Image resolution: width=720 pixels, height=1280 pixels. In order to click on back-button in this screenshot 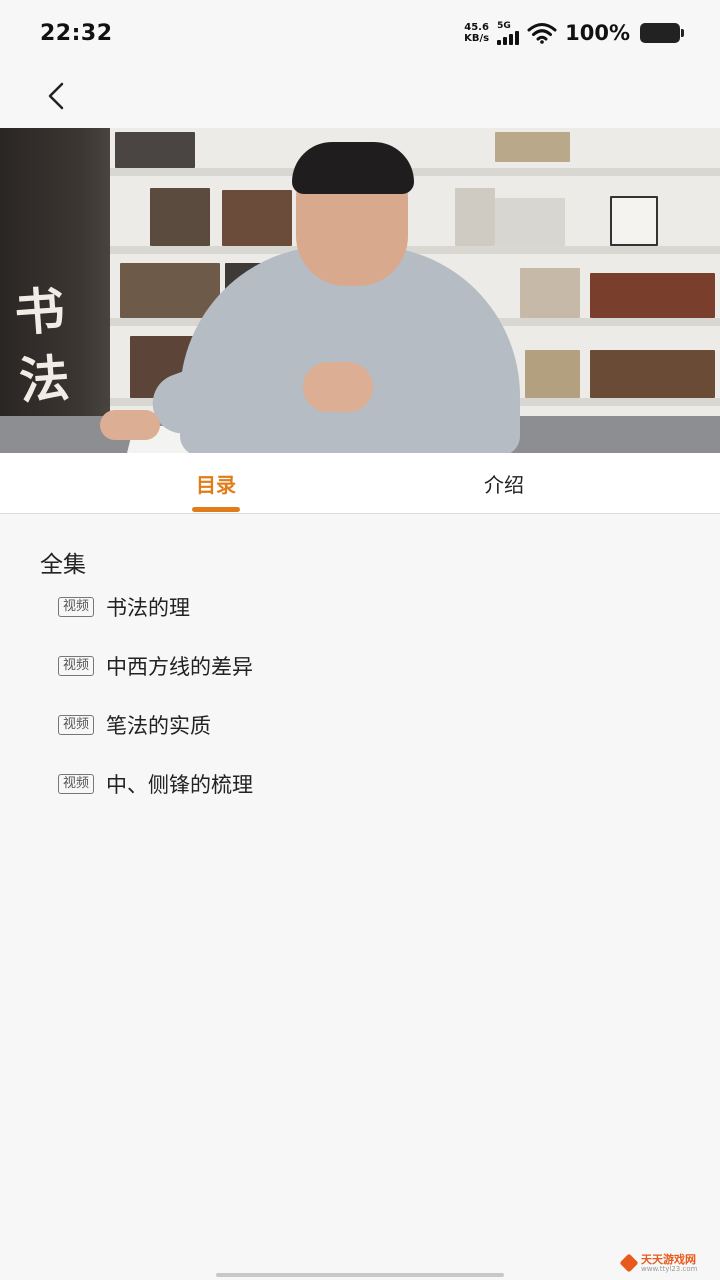, I will do `click(56, 96)`.